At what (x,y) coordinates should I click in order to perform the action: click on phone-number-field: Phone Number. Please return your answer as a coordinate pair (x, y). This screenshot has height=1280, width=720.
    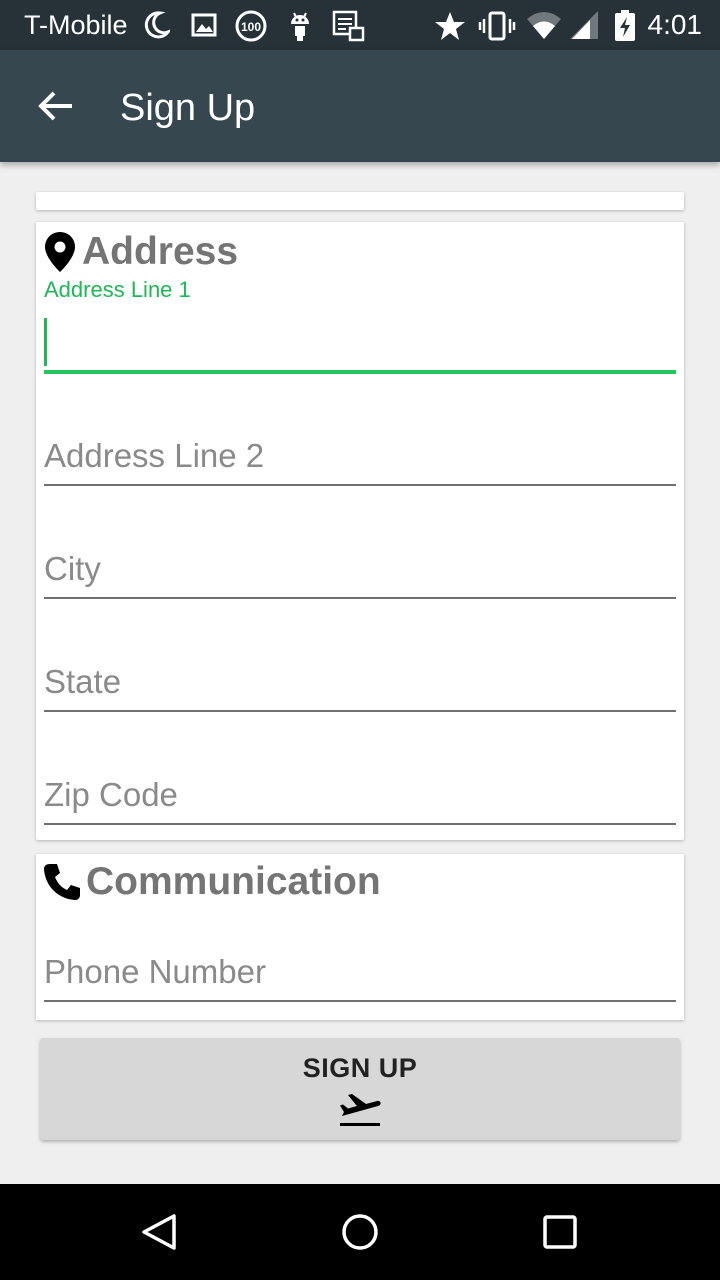
    Looking at the image, I should click on (360, 977).